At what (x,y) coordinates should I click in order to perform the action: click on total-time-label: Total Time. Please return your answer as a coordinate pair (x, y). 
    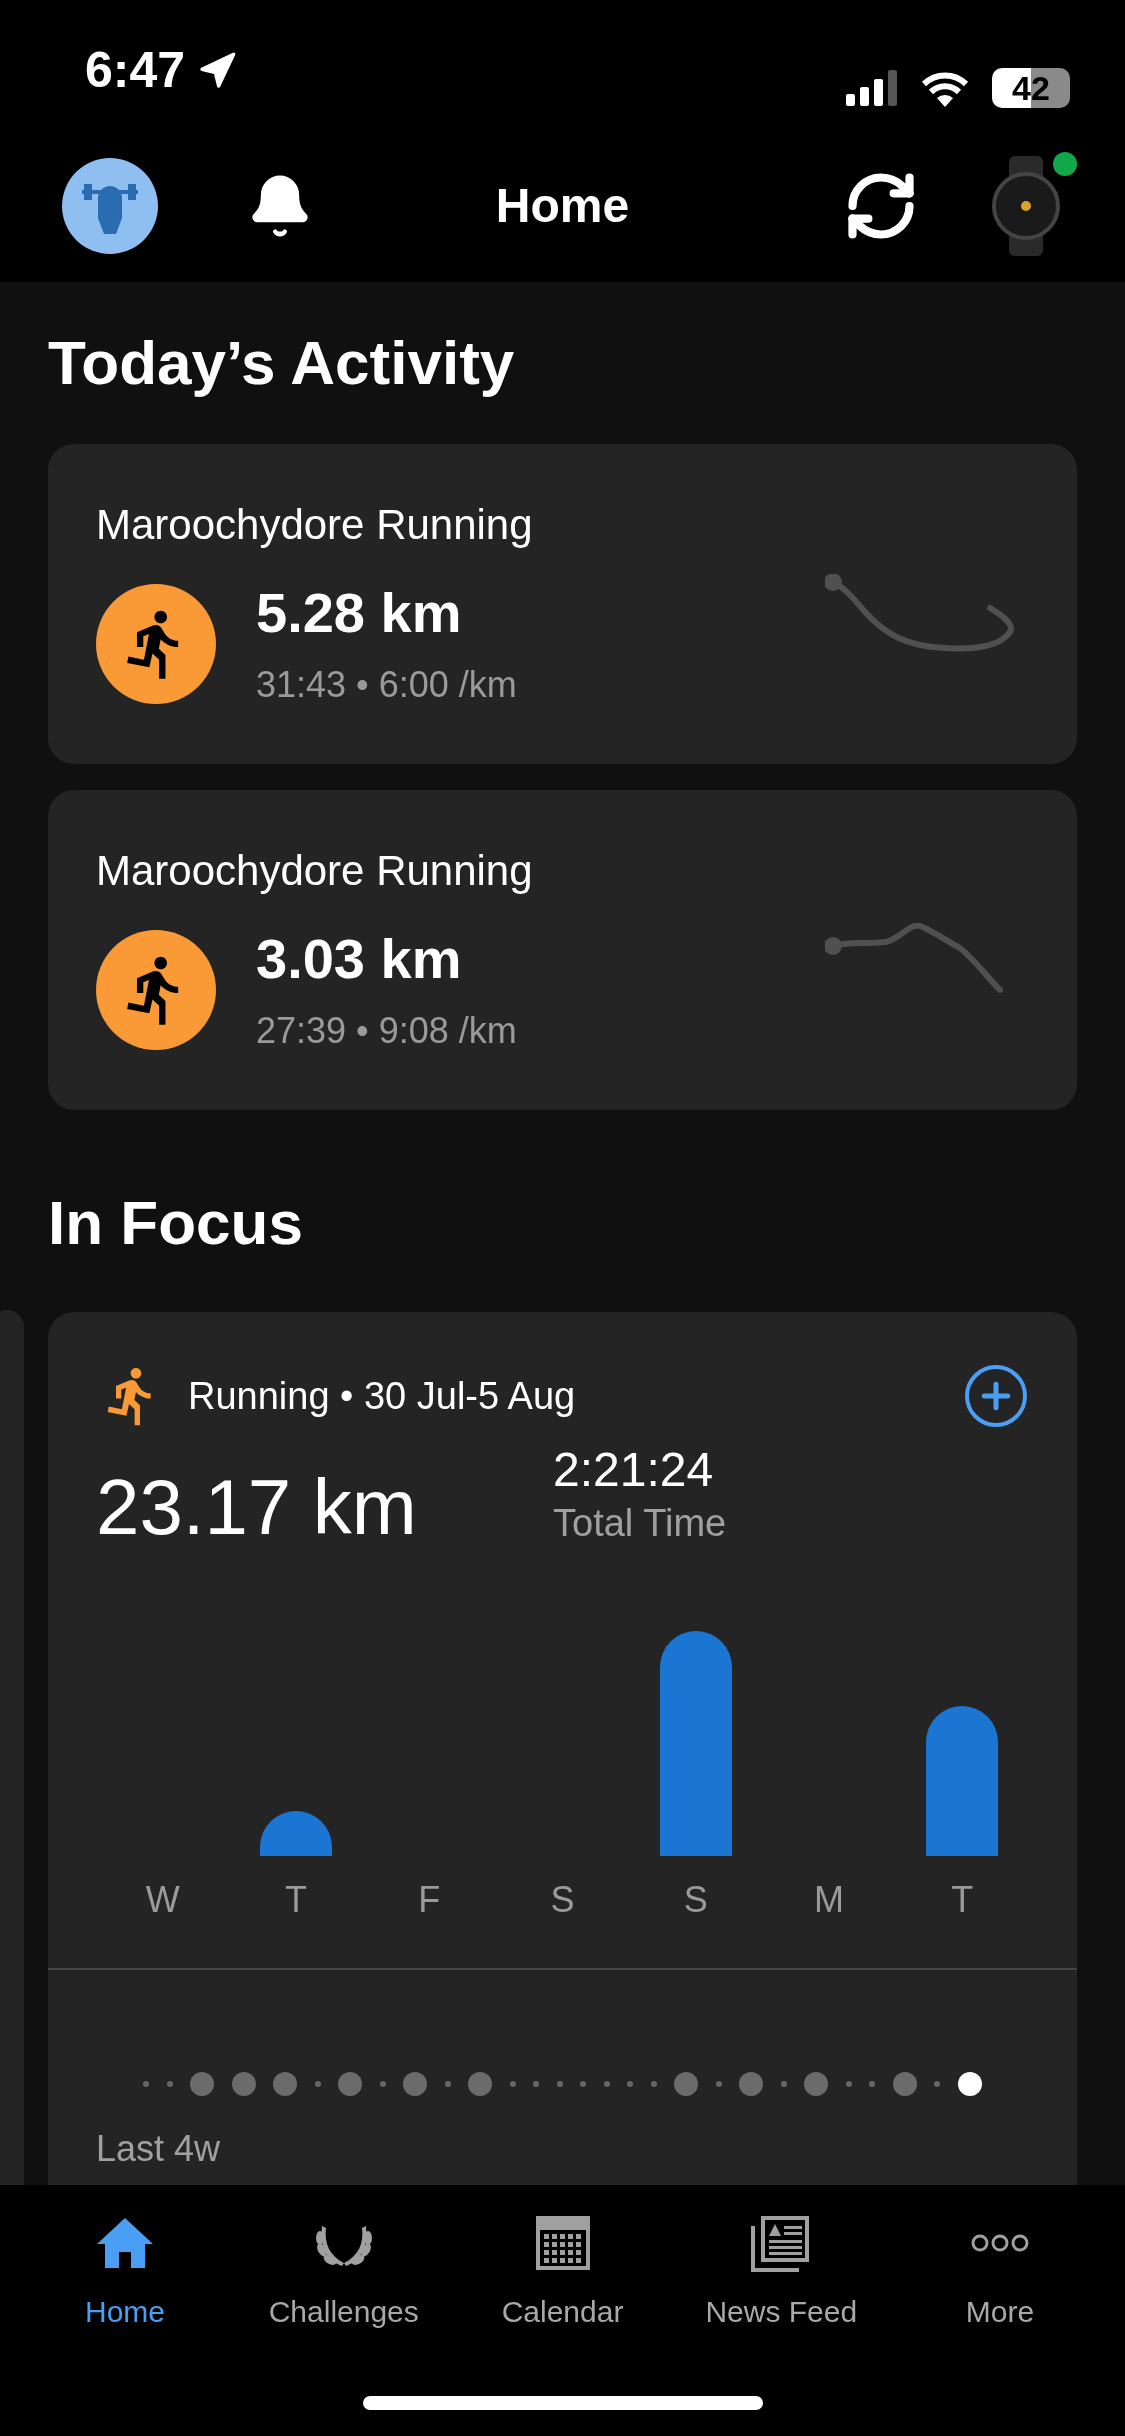
    Looking at the image, I should click on (640, 1523).